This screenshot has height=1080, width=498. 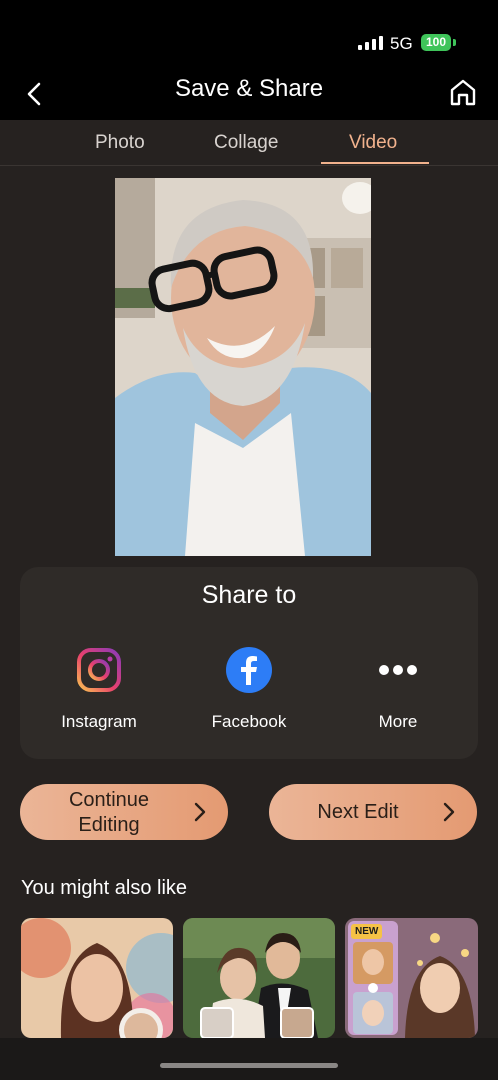 What do you see at coordinates (249, 35) in the screenshot?
I see `status-bar: 5G 100` at bounding box center [249, 35].